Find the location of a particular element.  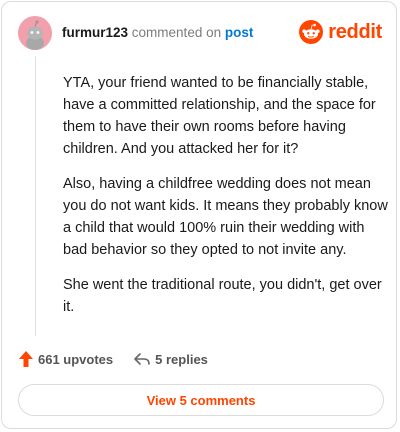

reddit-wordmark: reddit is located at coordinates (355, 31).